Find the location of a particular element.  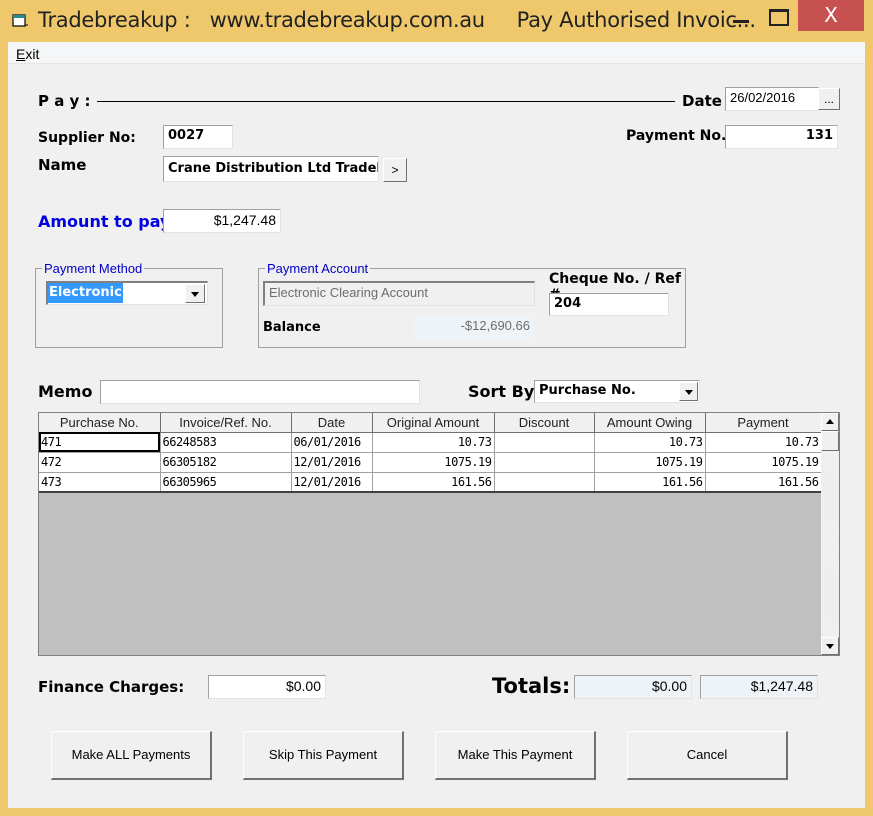

menu-bar: Exit is located at coordinates (436, 53).